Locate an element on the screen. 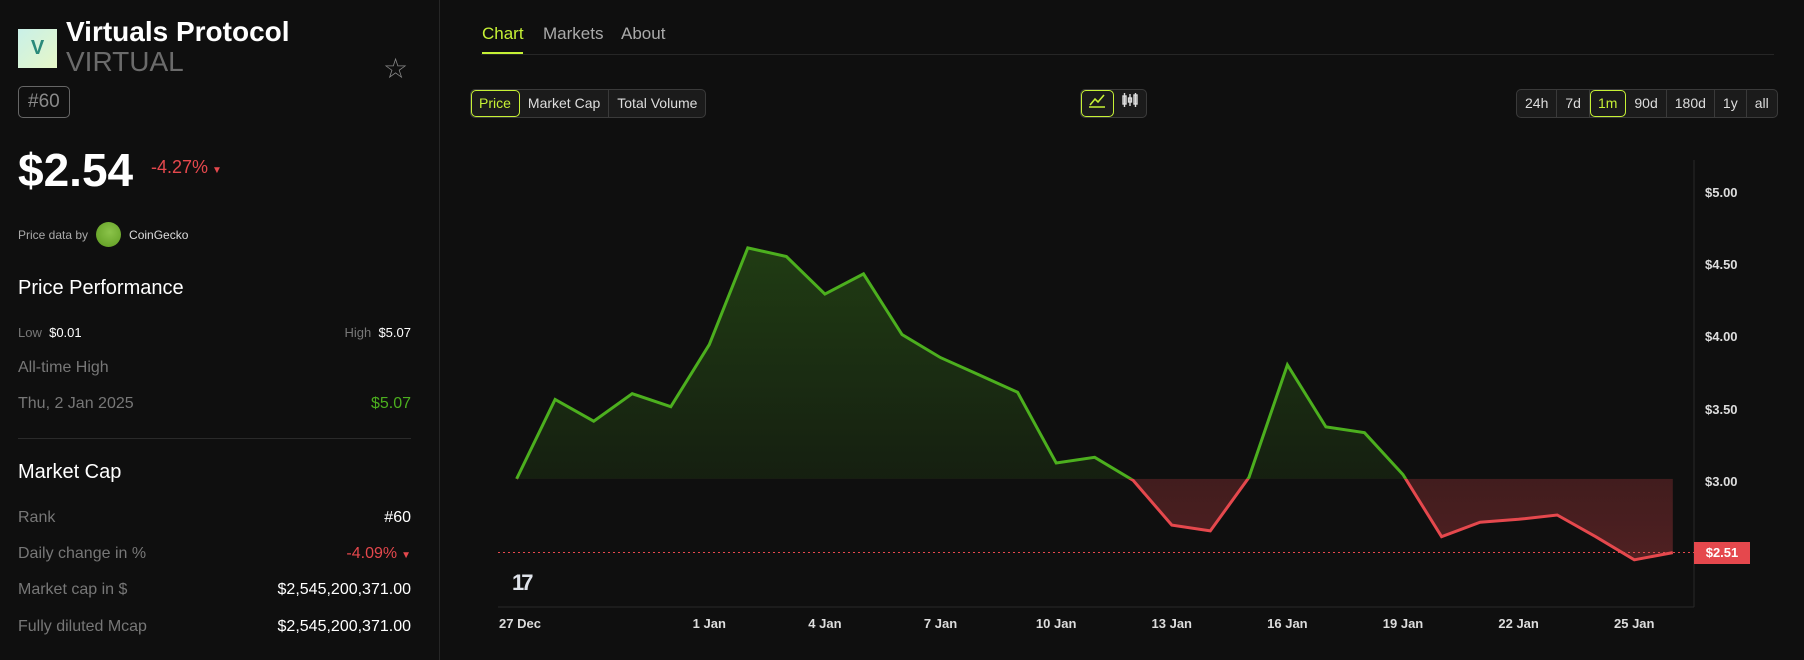  x-tick-label: 1 Jan is located at coordinates (709, 623).